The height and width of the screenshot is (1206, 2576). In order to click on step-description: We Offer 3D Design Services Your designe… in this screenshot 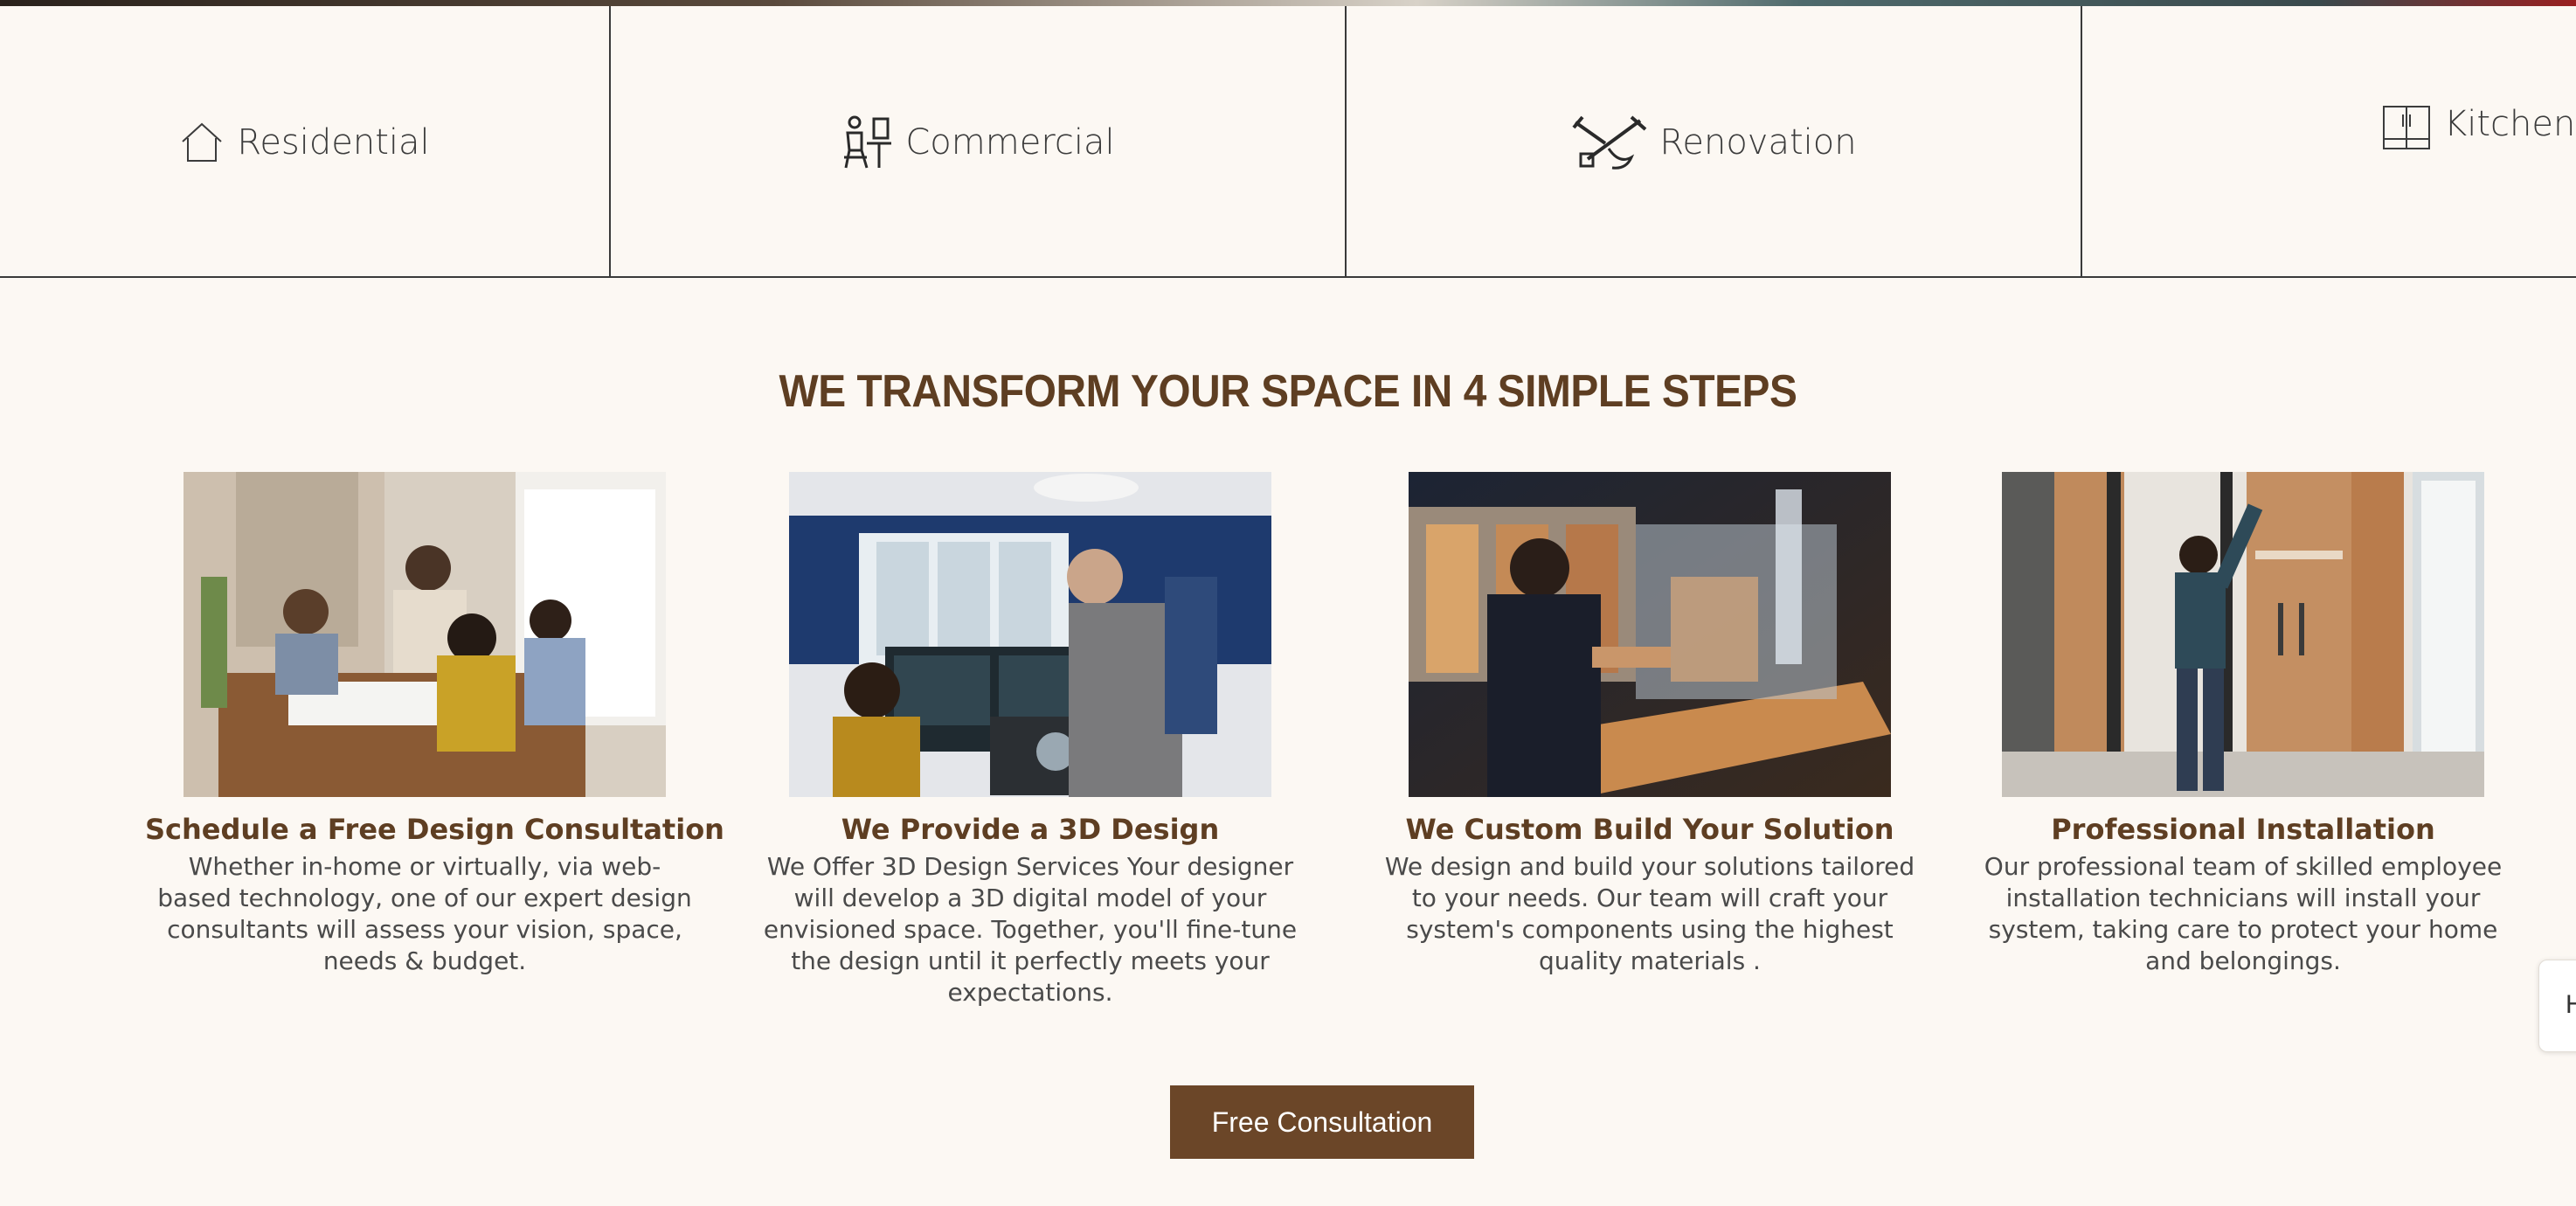, I will do `click(1030, 929)`.